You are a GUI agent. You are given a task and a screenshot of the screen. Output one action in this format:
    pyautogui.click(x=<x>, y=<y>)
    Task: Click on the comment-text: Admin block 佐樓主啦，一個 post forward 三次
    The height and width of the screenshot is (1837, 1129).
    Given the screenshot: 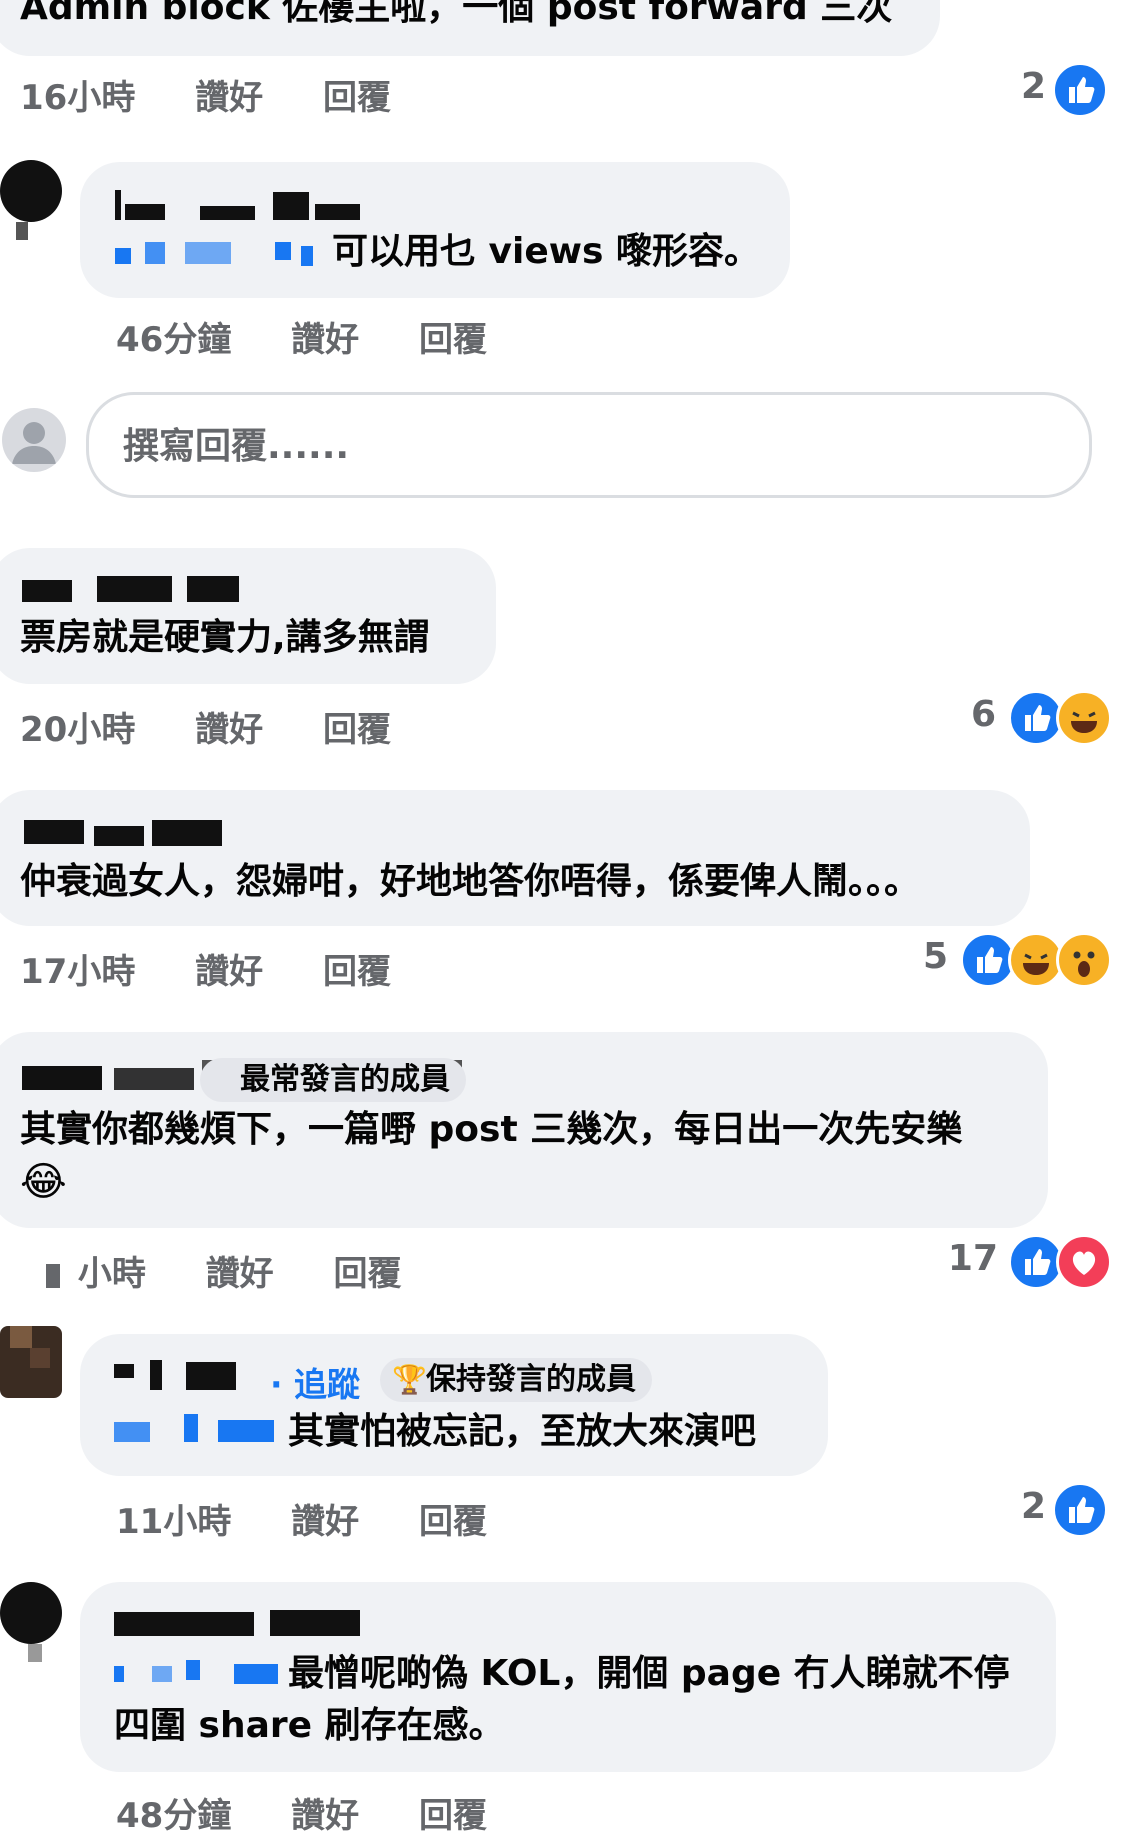 What is the action you would take?
    pyautogui.click(x=456, y=14)
    